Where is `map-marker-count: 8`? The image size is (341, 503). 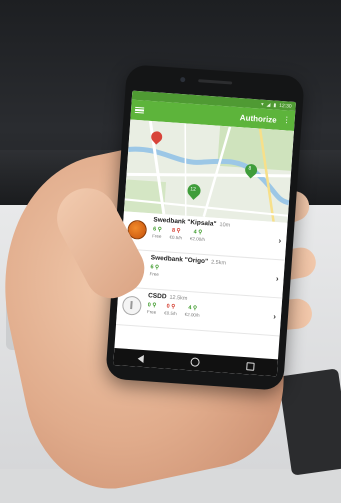 map-marker-count: 8 is located at coordinates (250, 168).